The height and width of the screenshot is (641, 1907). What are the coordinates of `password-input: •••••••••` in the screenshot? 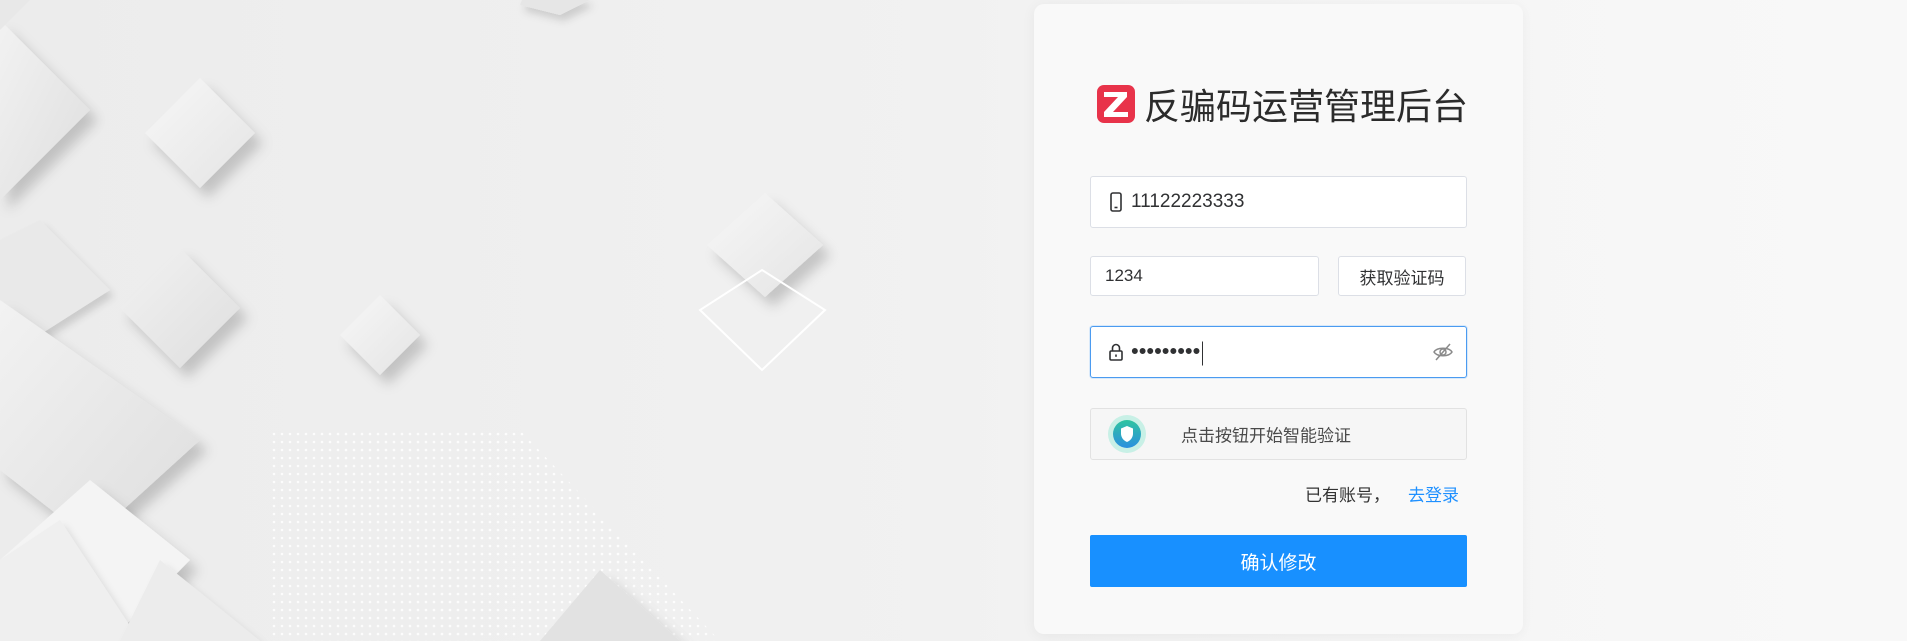 It's located at (1278, 352).